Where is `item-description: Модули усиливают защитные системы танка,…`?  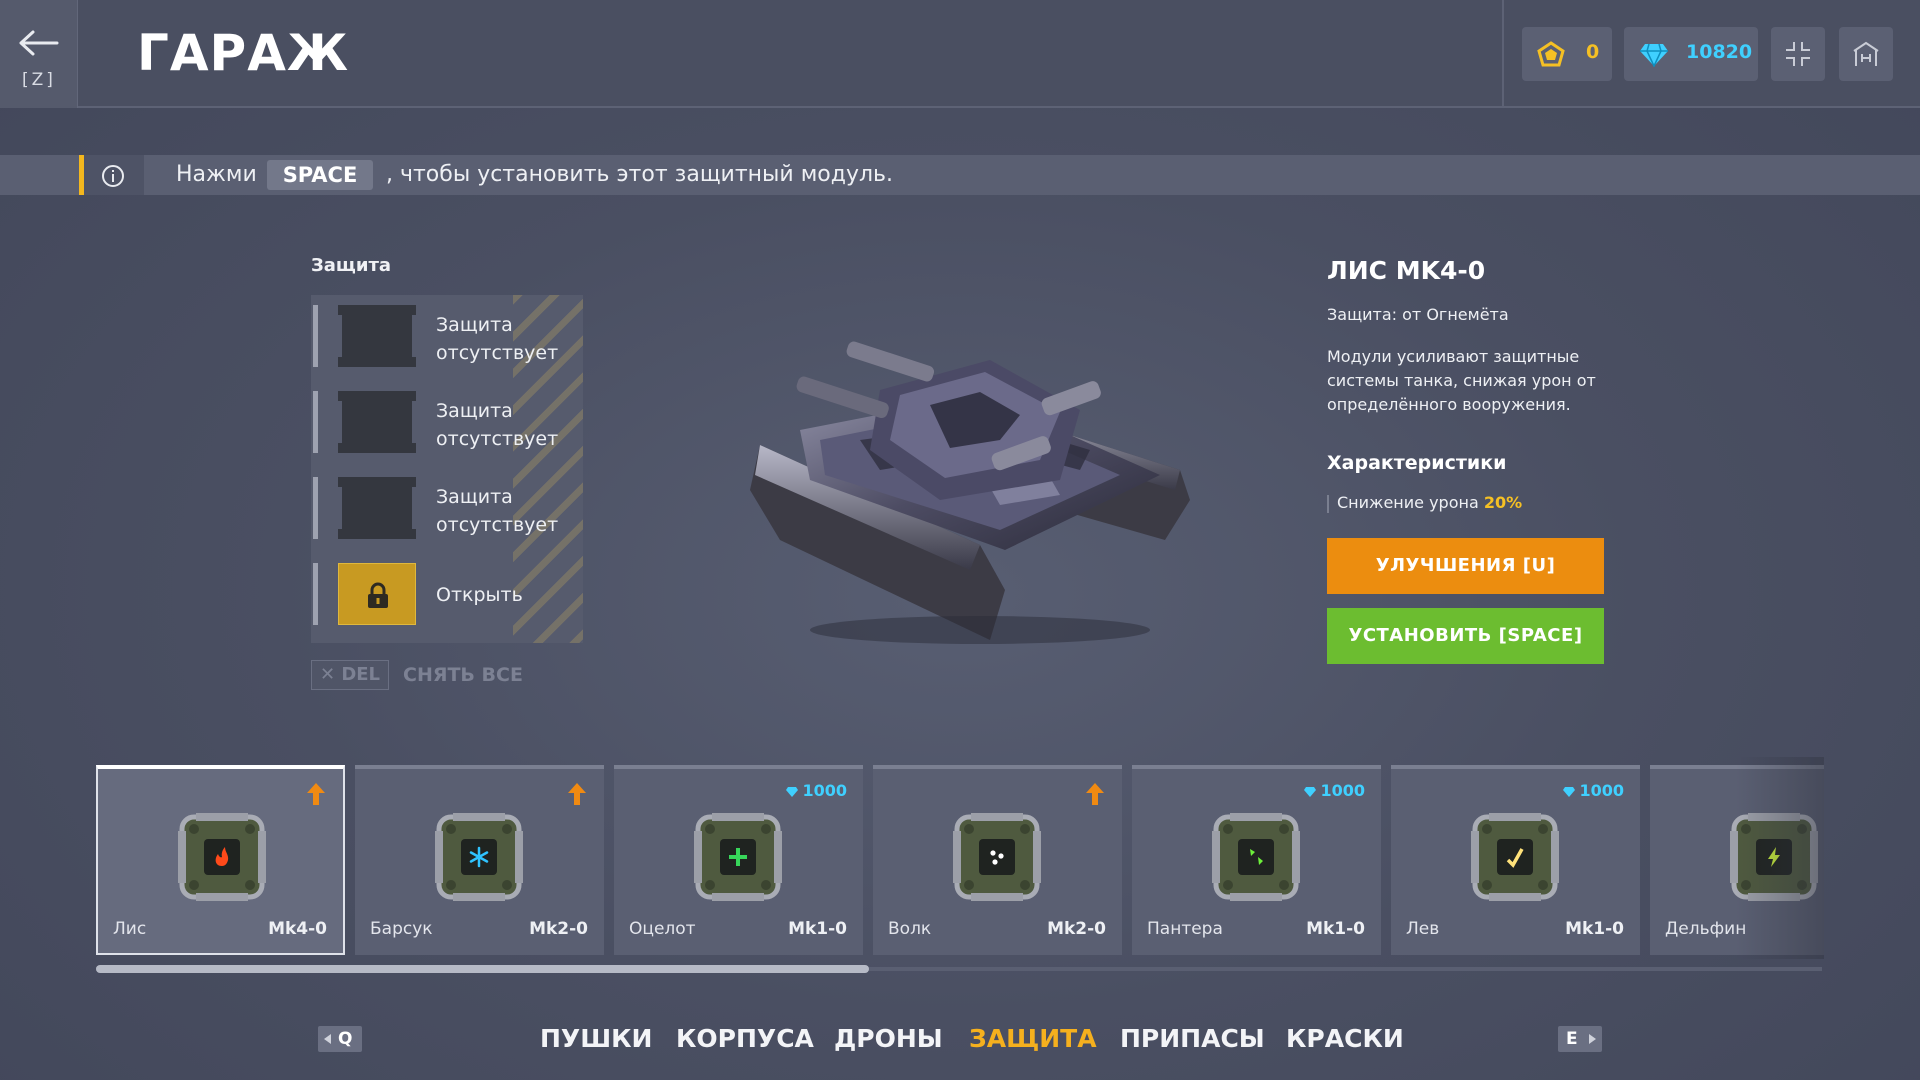
item-description: Модули усиливают защитные системы танка,… is located at coordinates (1461, 380).